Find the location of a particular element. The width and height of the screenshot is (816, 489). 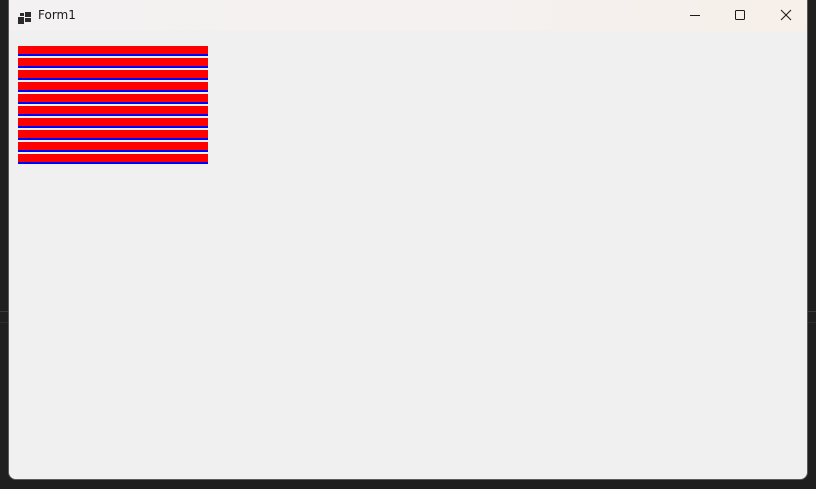

maximize-button is located at coordinates (740, 15).